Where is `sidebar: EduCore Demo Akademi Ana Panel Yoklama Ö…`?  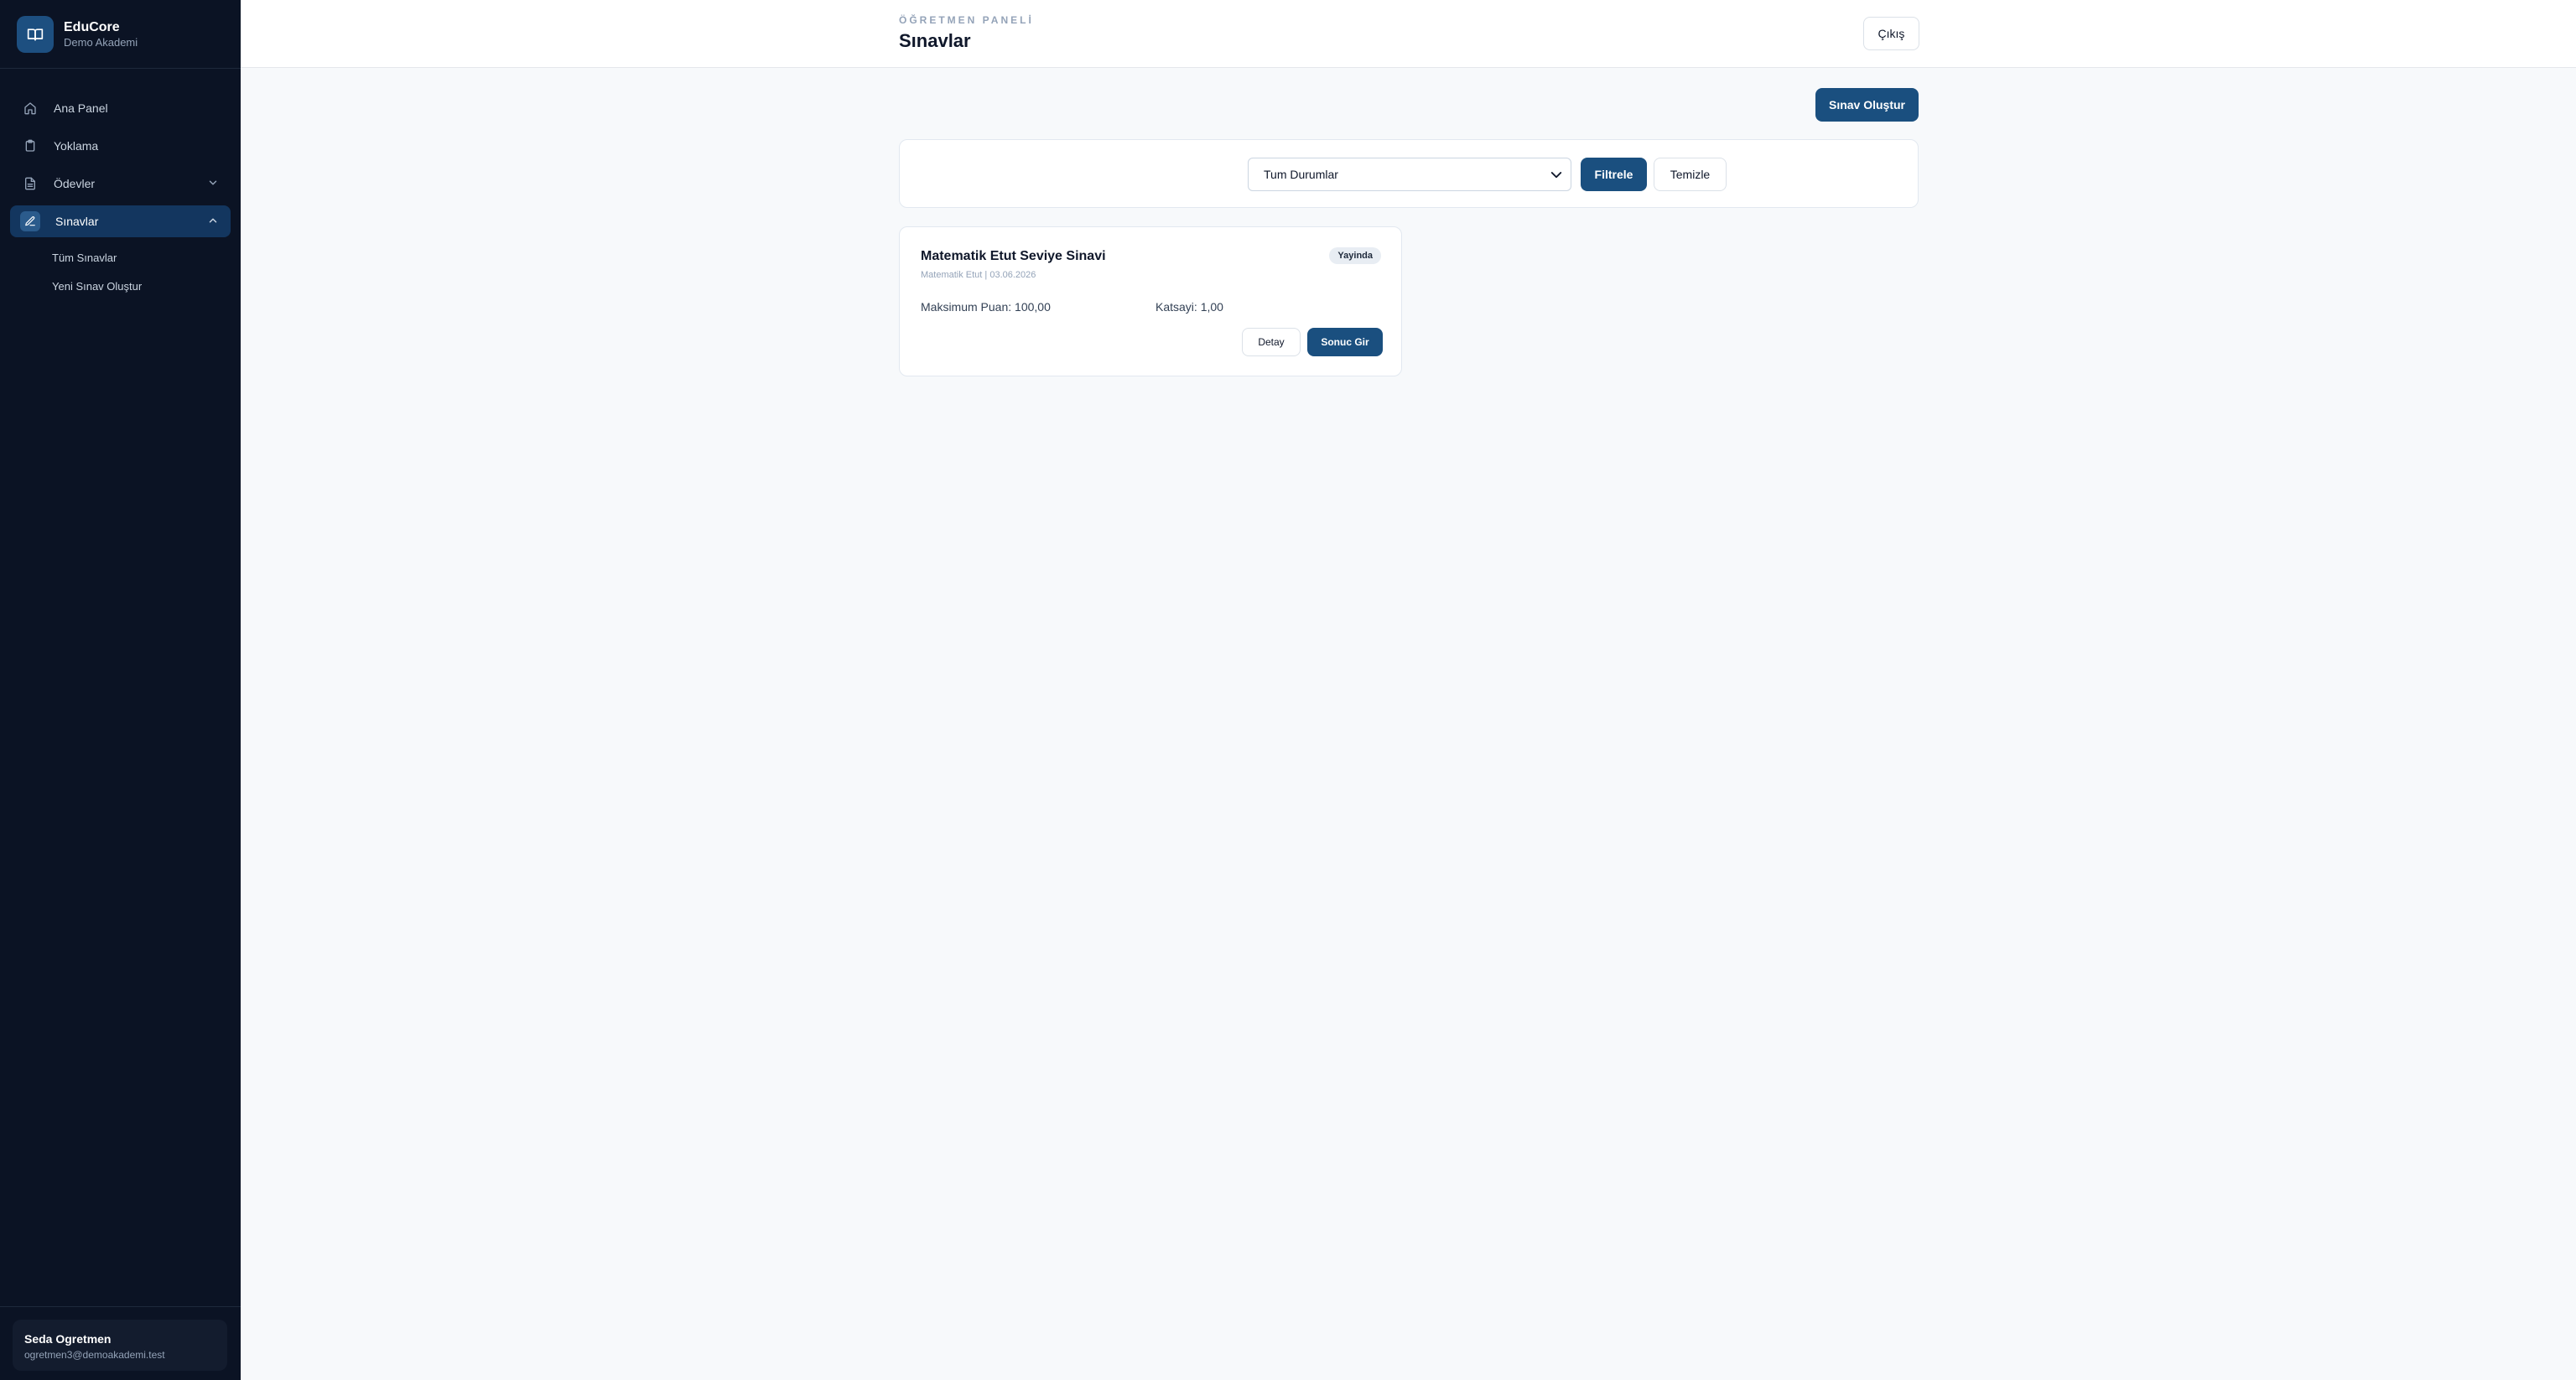 sidebar: EduCore Demo Akademi Ana Panel Yoklama Ö… is located at coordinates (120, 690).